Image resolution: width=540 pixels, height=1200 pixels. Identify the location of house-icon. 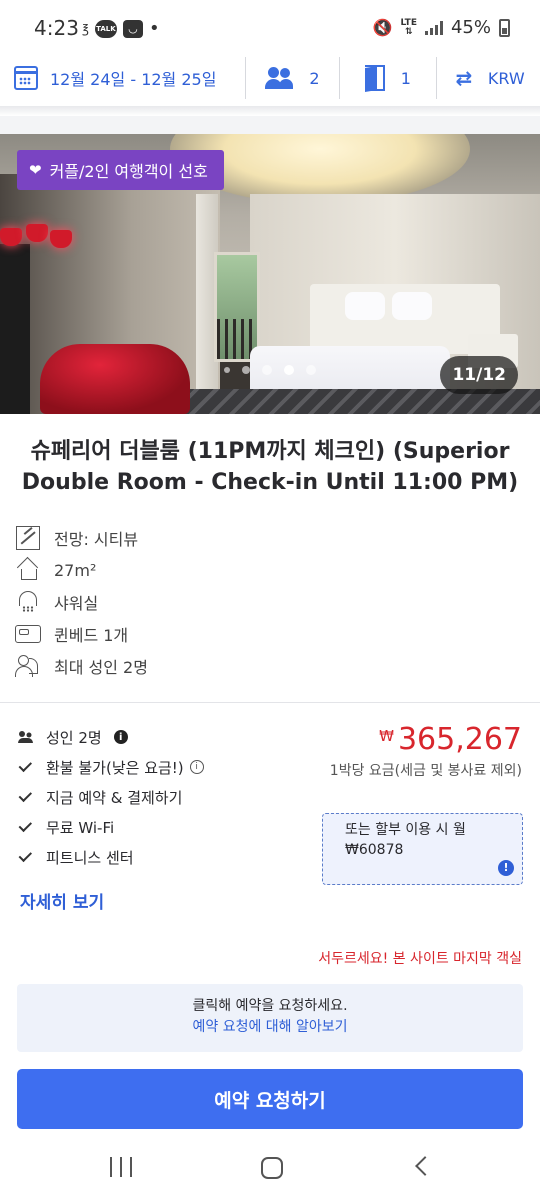
(28, 570).